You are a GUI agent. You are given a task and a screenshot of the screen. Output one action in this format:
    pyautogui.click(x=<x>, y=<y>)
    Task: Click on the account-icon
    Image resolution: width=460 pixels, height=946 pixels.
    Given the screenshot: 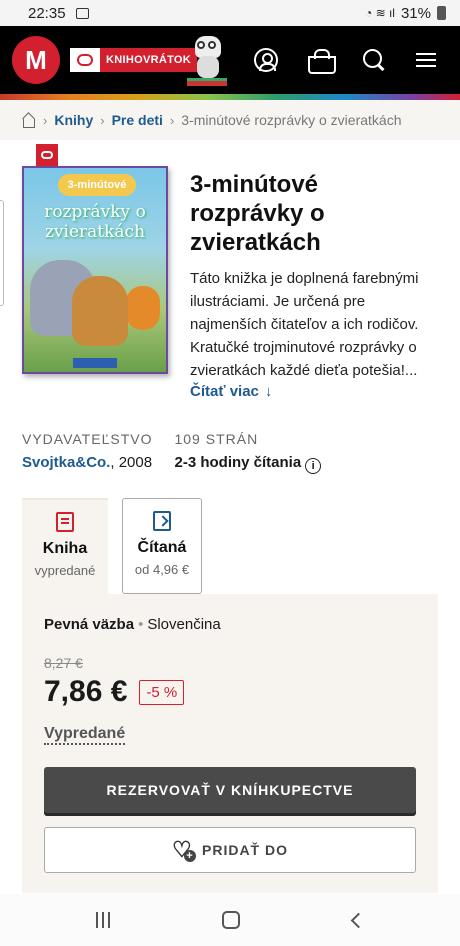 What is the action you would take?
    pyautogui.click(x=266, y=60)
    